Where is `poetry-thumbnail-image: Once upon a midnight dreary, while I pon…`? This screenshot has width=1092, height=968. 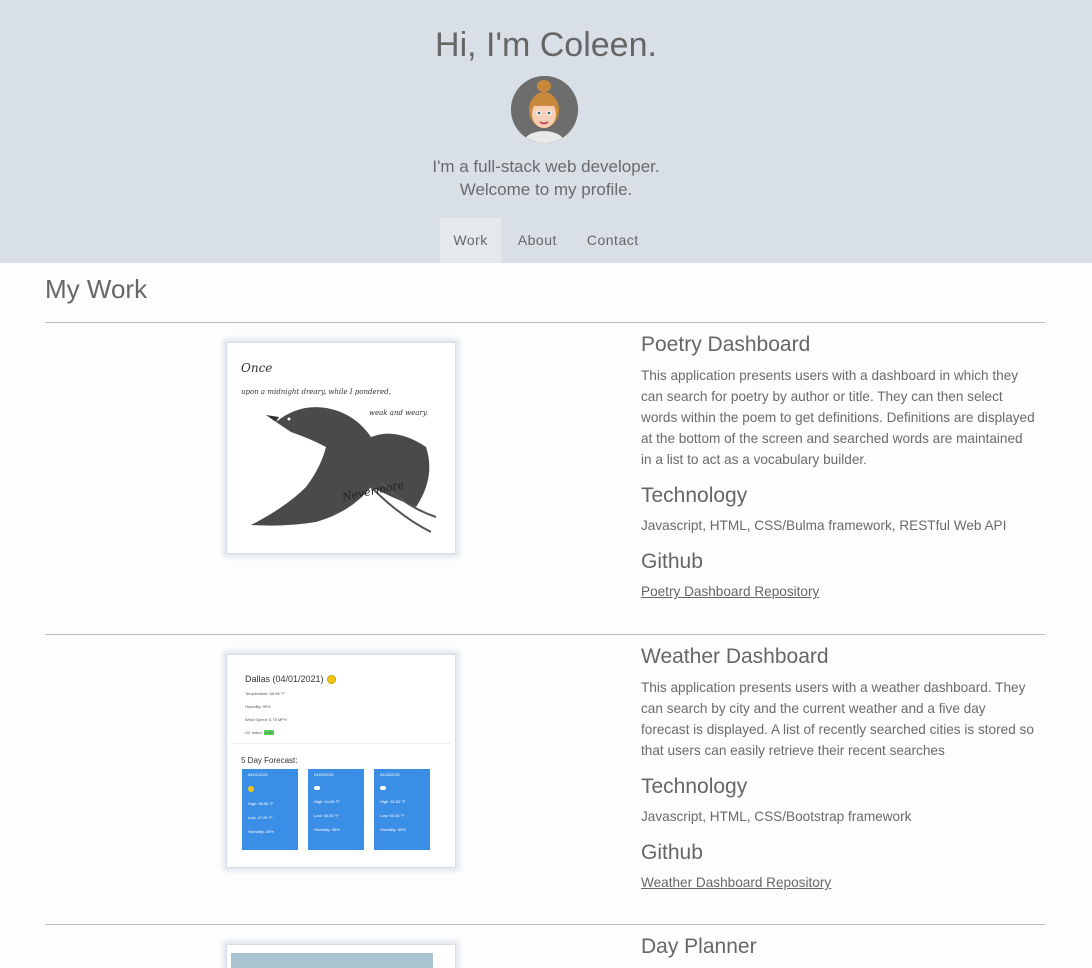 poetry-thumbnail-image: Once upon a midnight dreary, while I pon… is located at coordinates (341, 448).